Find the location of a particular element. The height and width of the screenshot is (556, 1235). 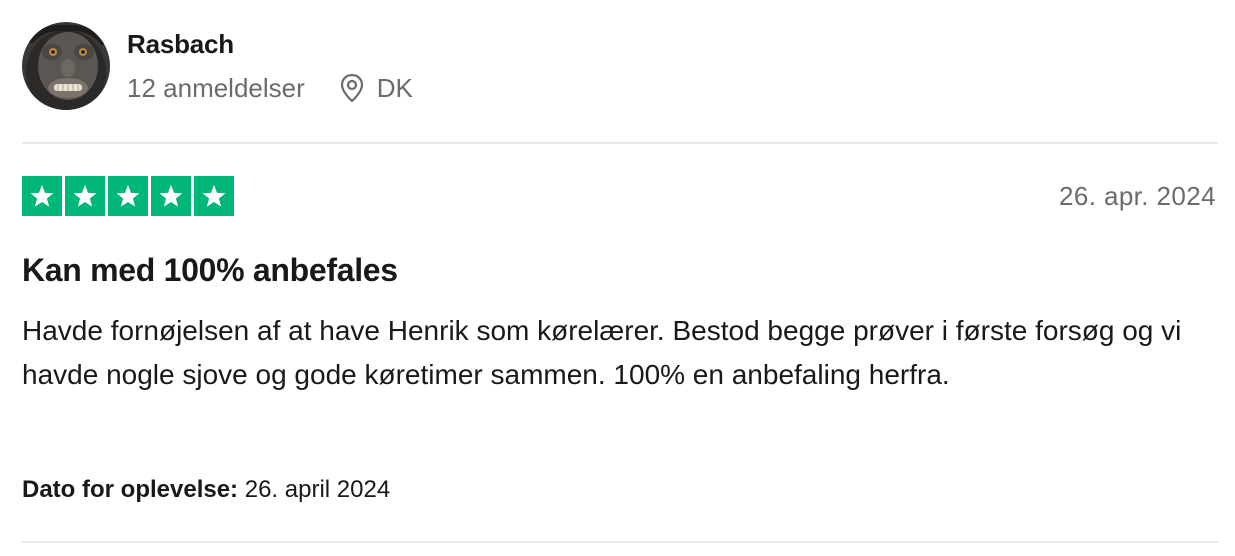

reviewer-meta: 12 anmeldelser DK is located at coordinates (270, 88).